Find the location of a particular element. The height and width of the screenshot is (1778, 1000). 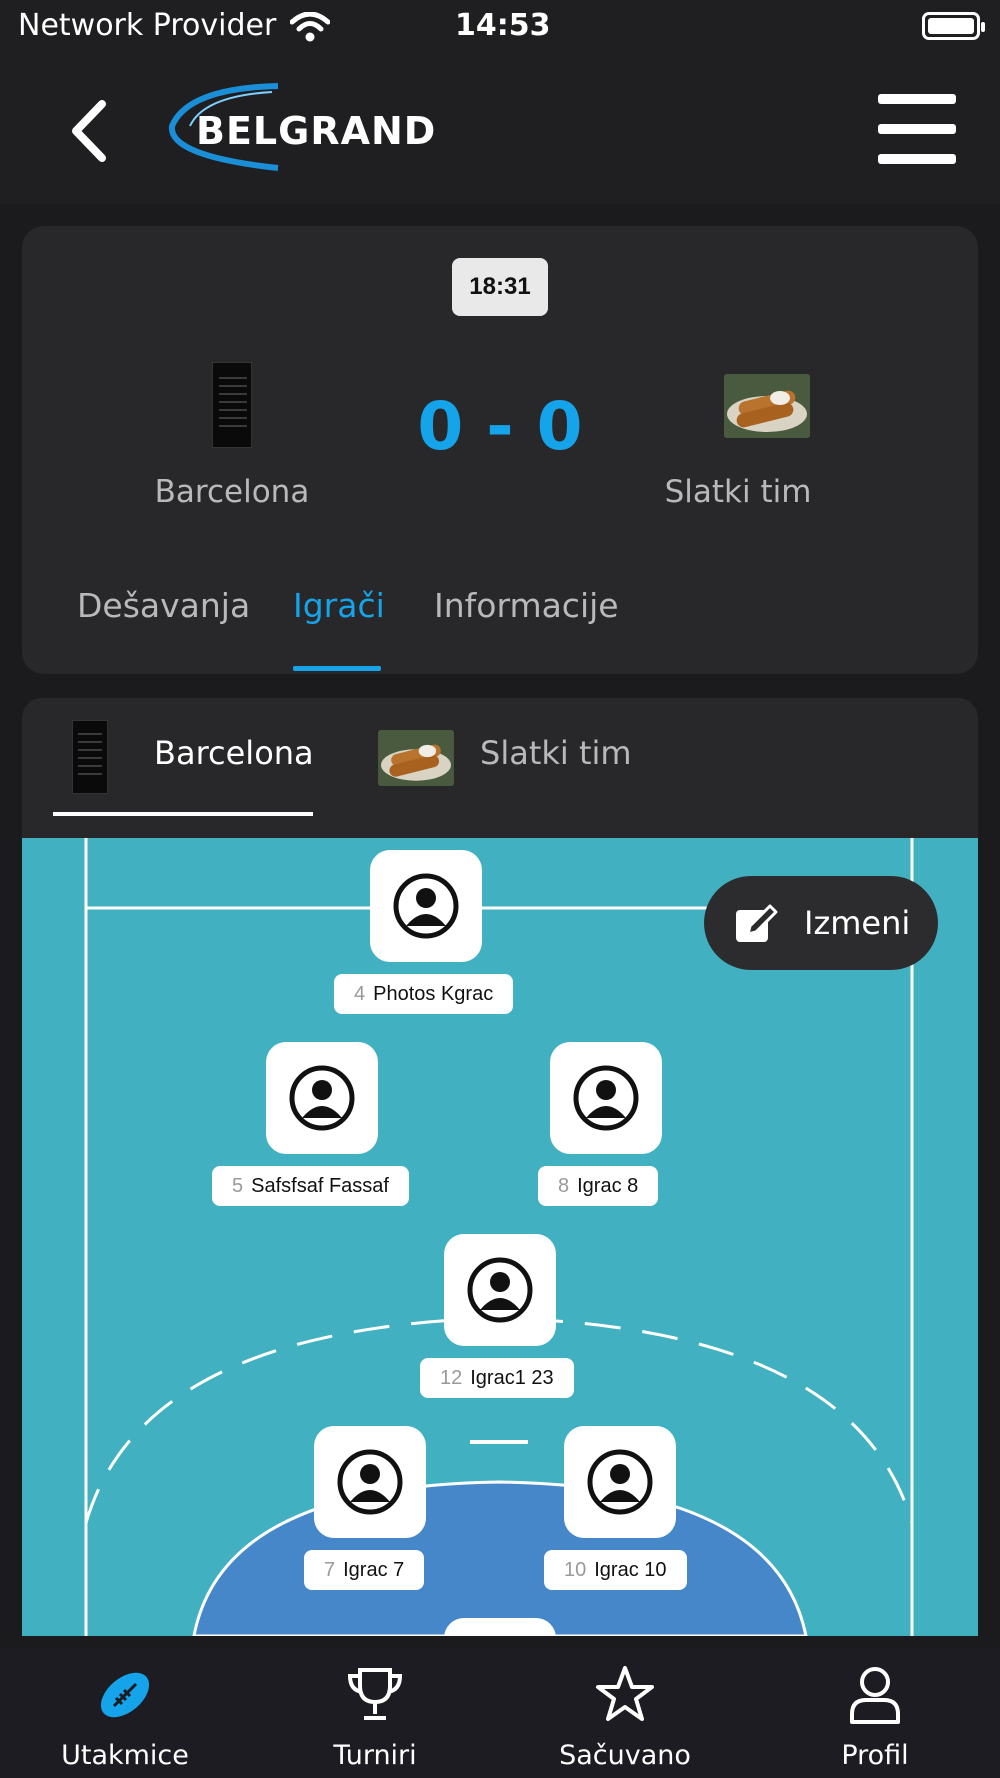

player-tag: 5 Safsfsaf Fassaf is located at coordinates (310, 1186).